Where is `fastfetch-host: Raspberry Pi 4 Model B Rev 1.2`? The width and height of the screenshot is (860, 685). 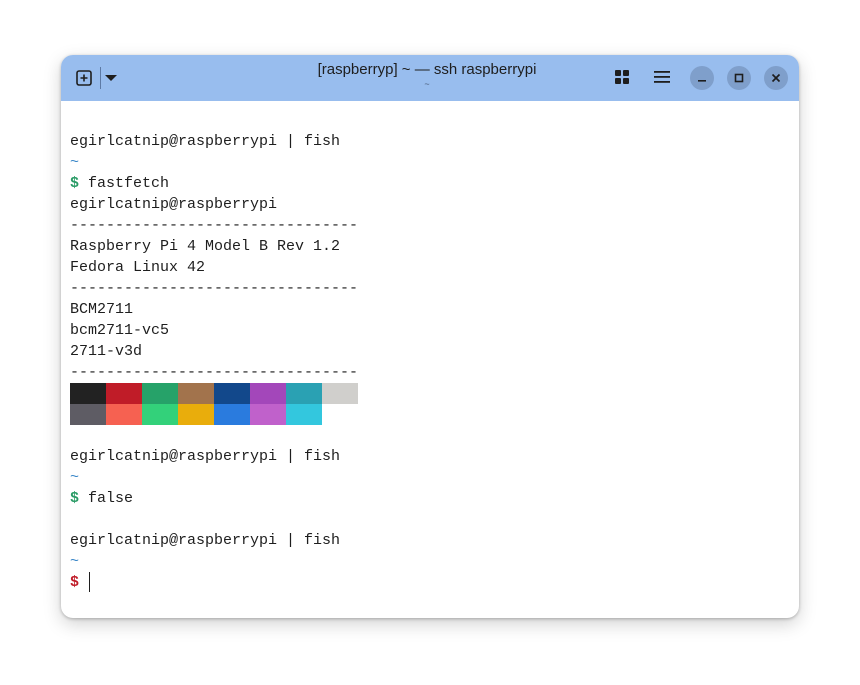 fastfetch-host: Raspberry Pi 4 Model B Rev 1.2 is located at coordinates (205, 246).